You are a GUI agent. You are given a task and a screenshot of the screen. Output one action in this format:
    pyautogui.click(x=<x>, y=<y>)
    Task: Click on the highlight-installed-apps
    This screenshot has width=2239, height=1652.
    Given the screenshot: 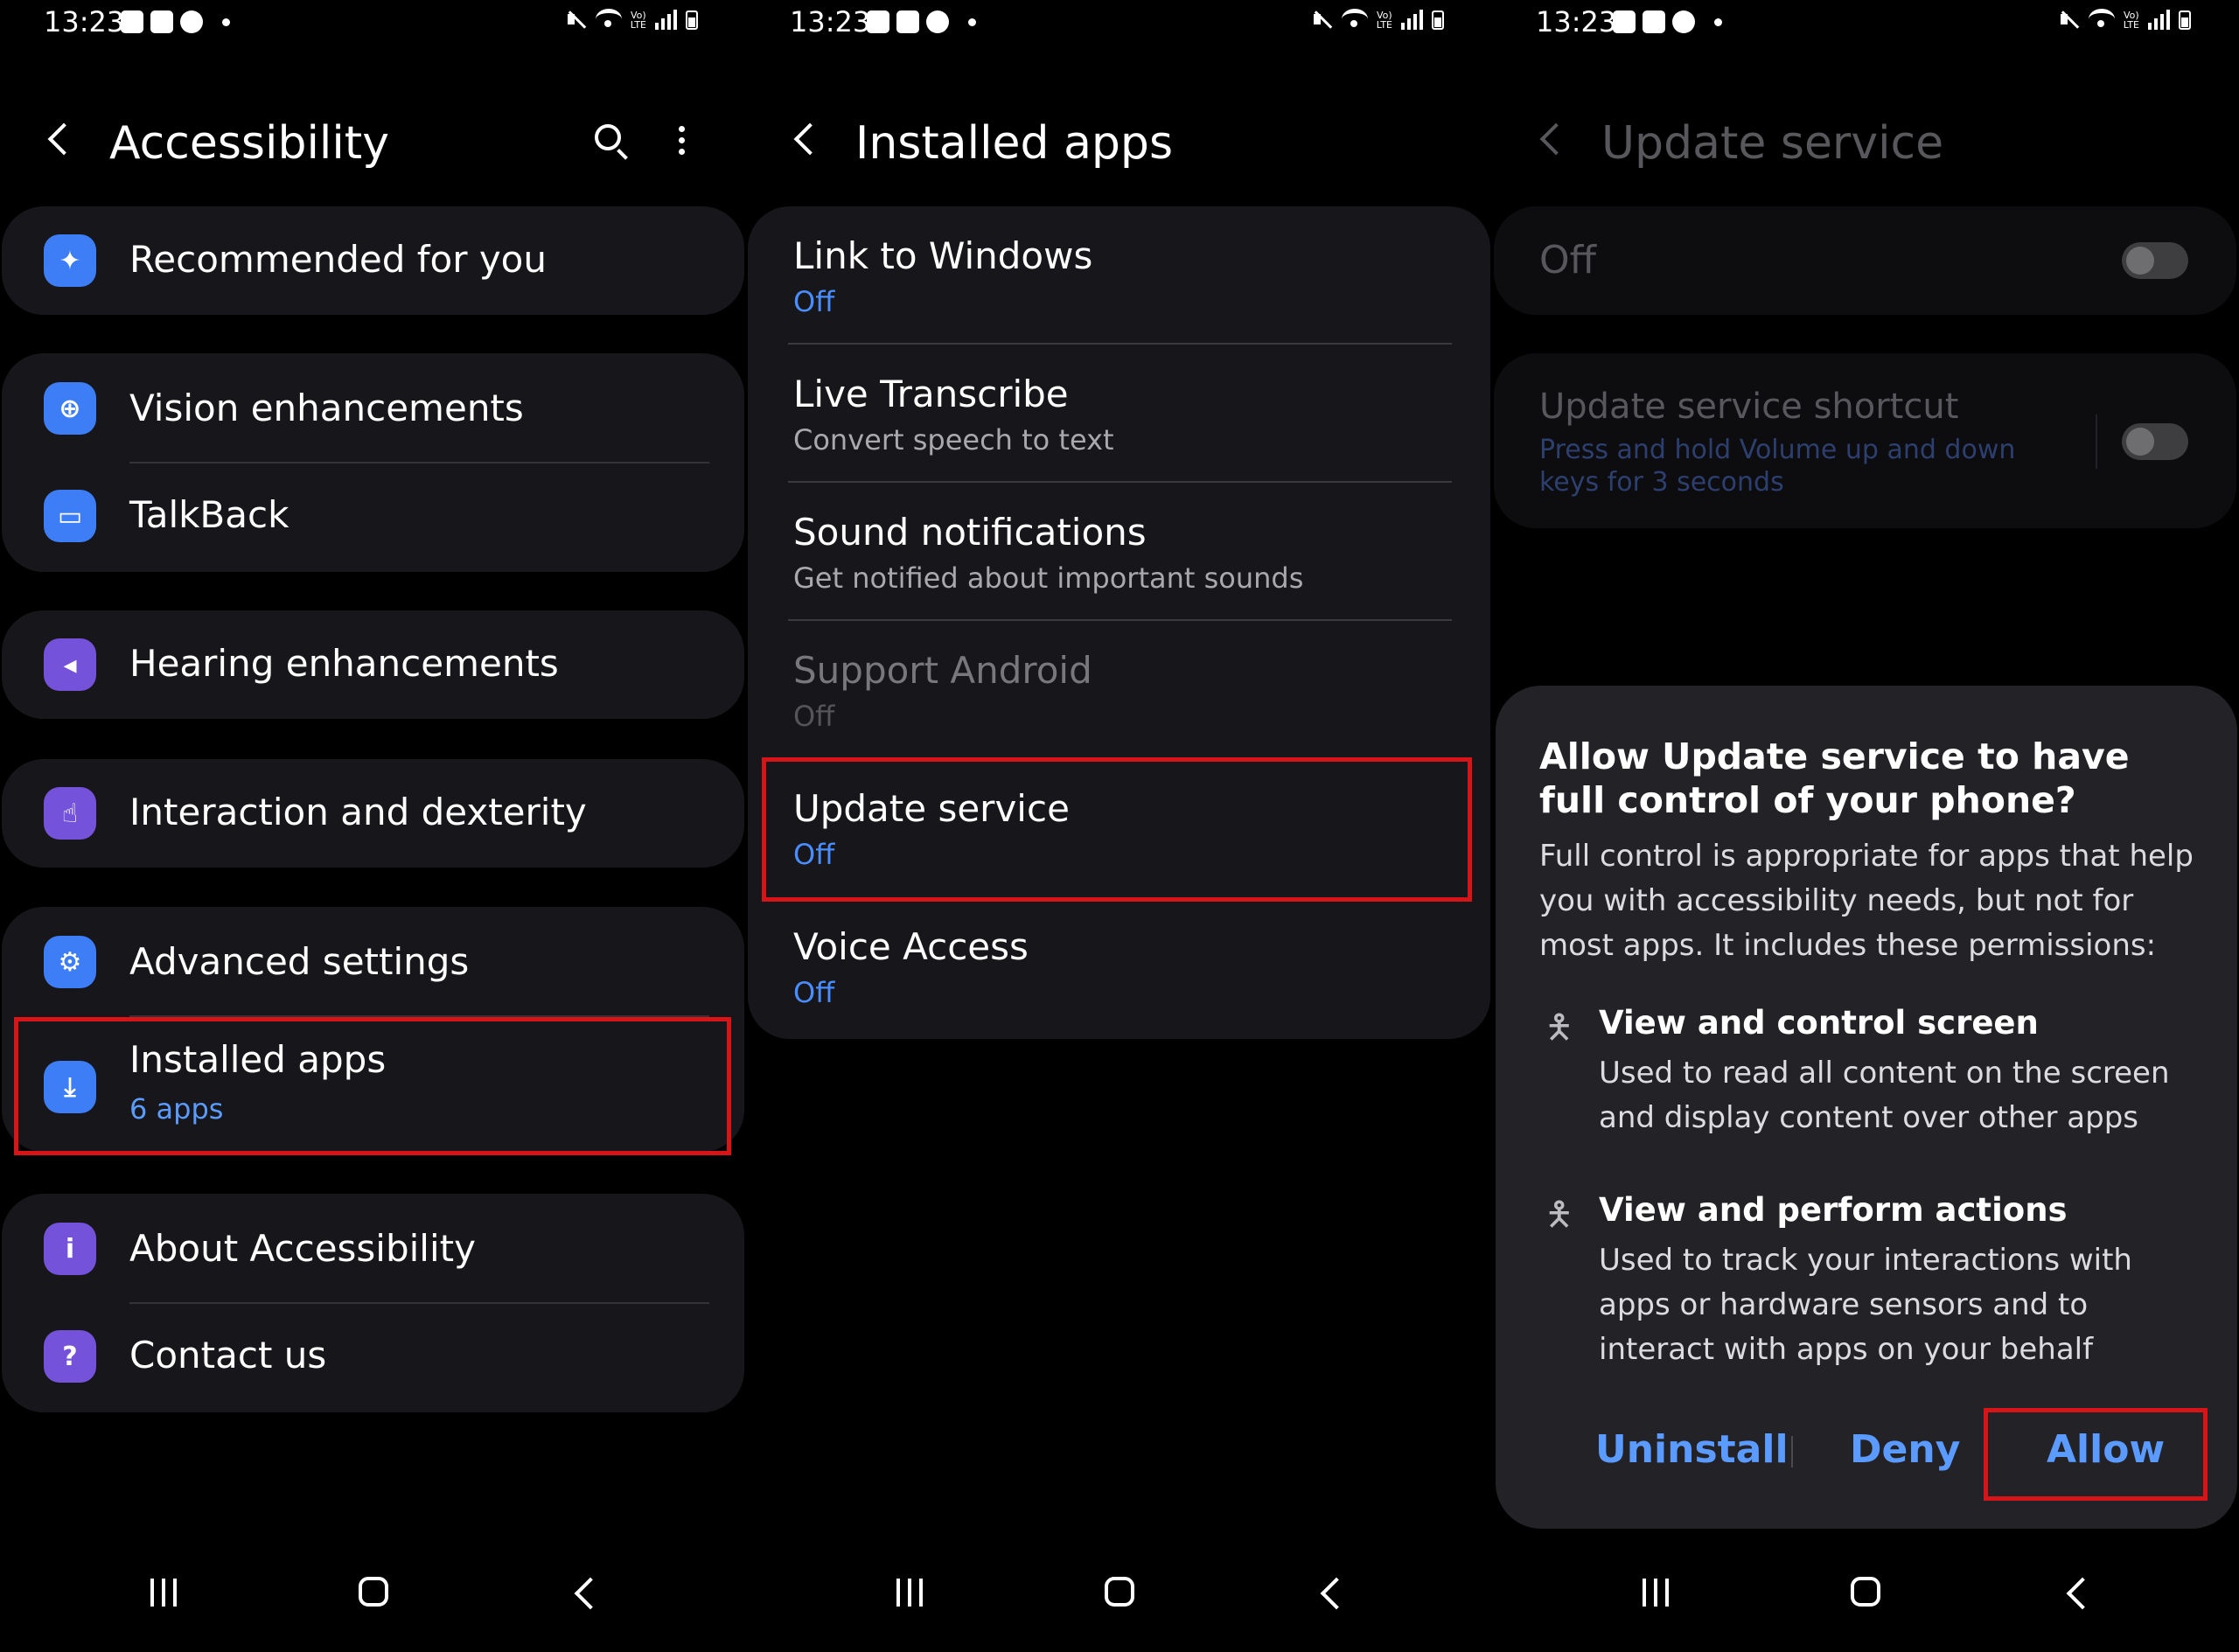 What is the action you would take?
    pyautogui.click(x=372, y=1086)
    